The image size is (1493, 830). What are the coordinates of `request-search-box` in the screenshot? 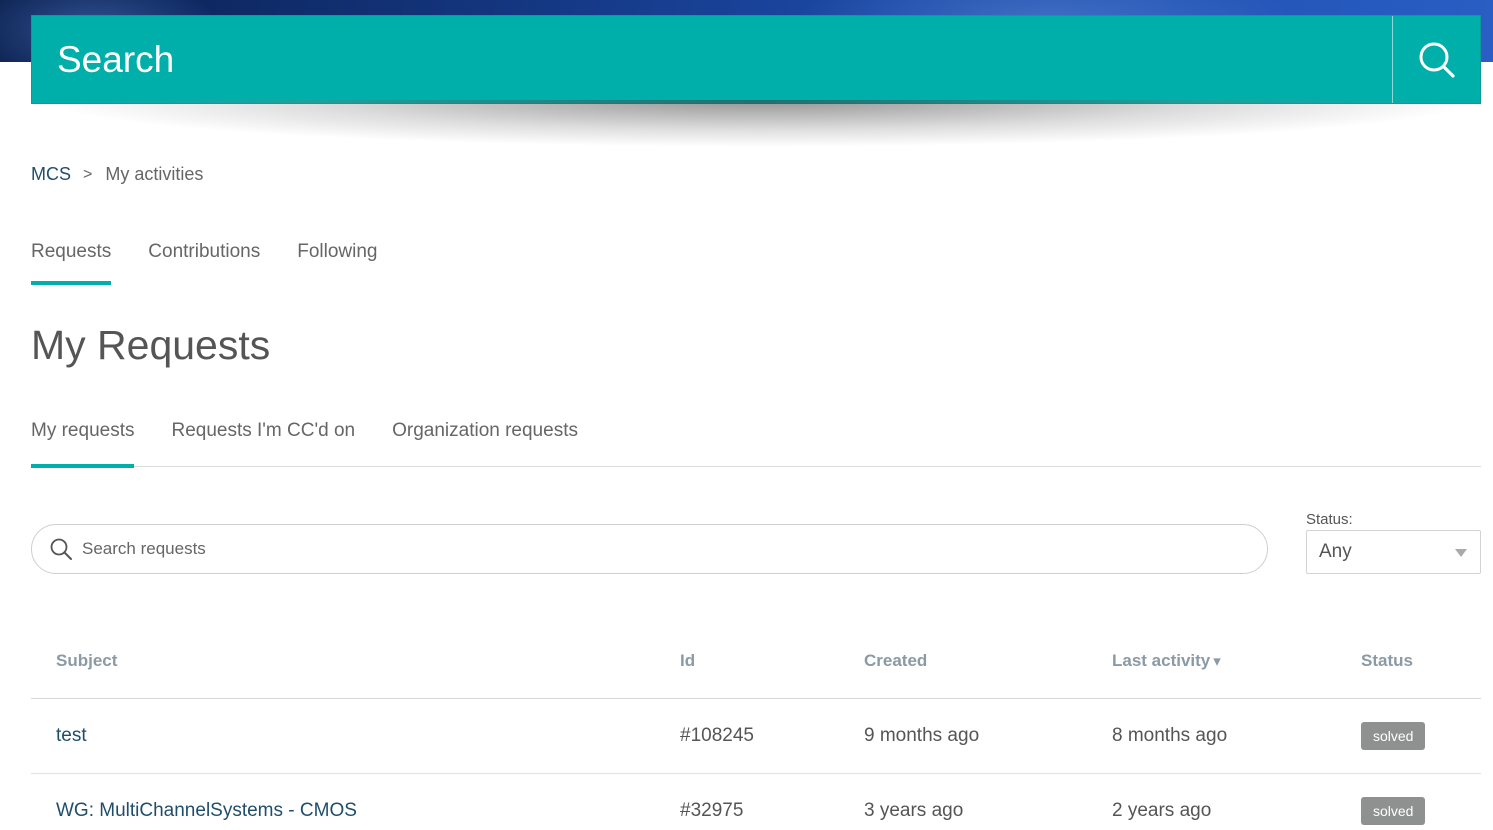 It's located at (649, 549).